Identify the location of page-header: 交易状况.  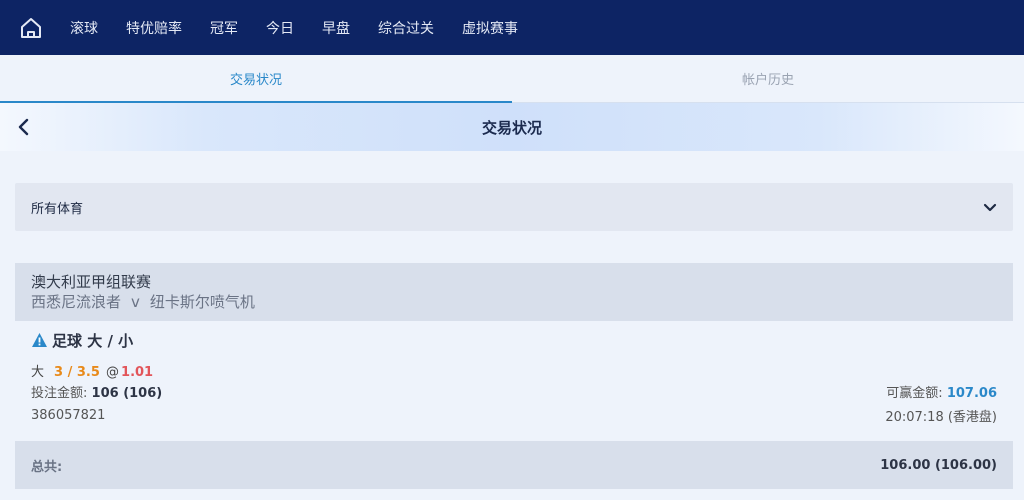
(512, 127).